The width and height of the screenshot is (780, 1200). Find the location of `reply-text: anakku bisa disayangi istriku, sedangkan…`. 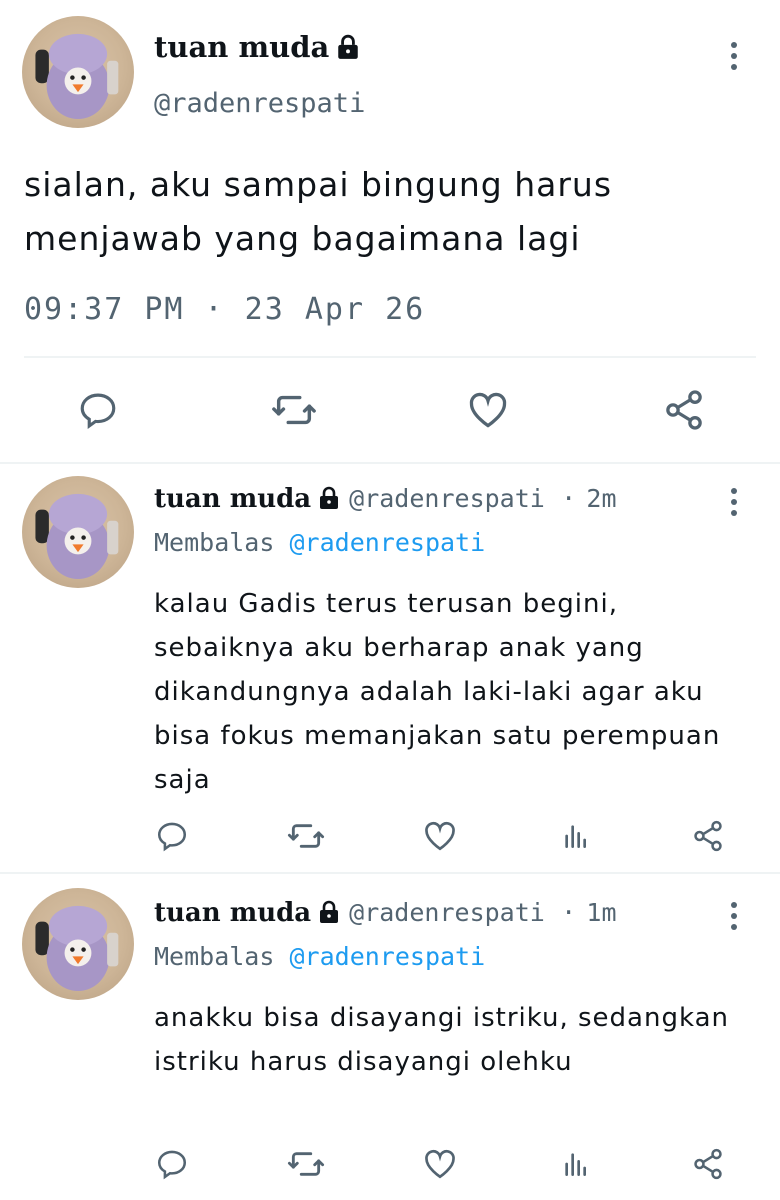

reply-text: anakku bisa disayangi istriku, sedangkan… is located at coordinates (441, 1040).